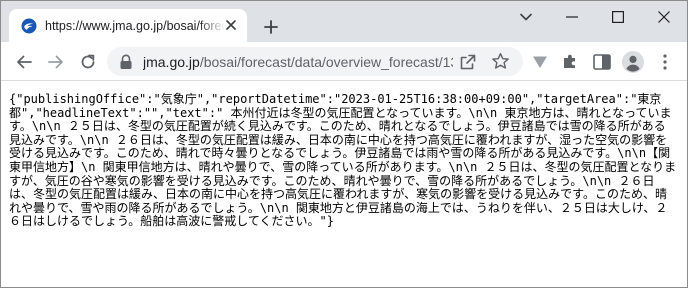 The width and height of the screenshot is (688, 288). I want to click on reload-icon, so click(88, 62).